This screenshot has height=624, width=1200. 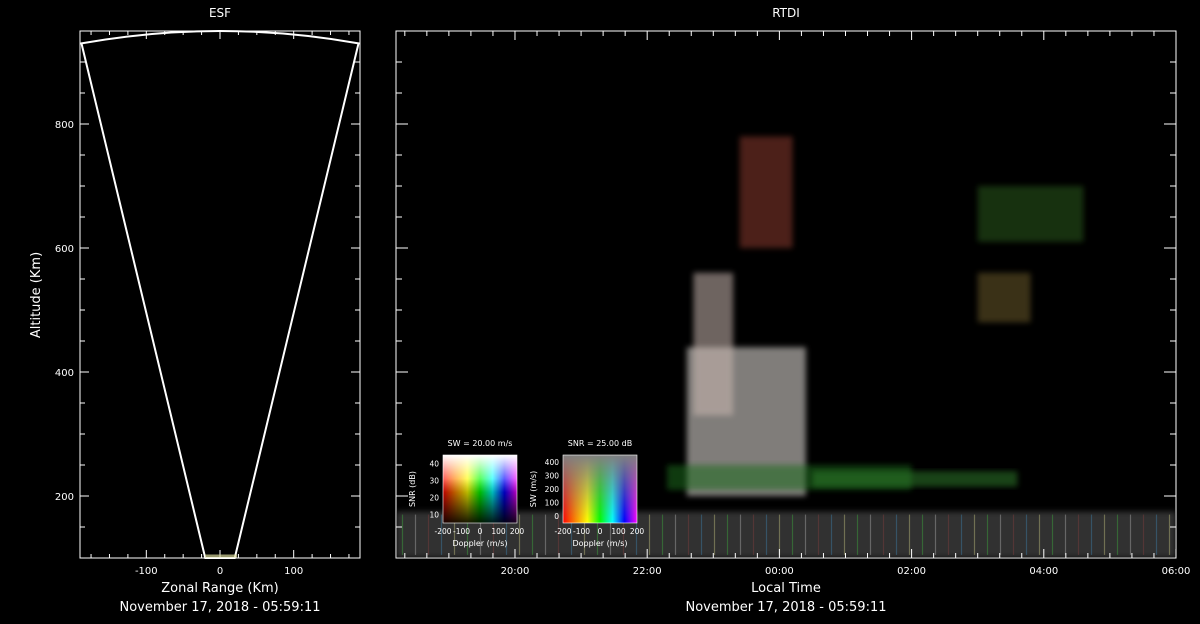 I want to click on rtdi-xtick-label: 06:00, so click(x=1176, y=571).